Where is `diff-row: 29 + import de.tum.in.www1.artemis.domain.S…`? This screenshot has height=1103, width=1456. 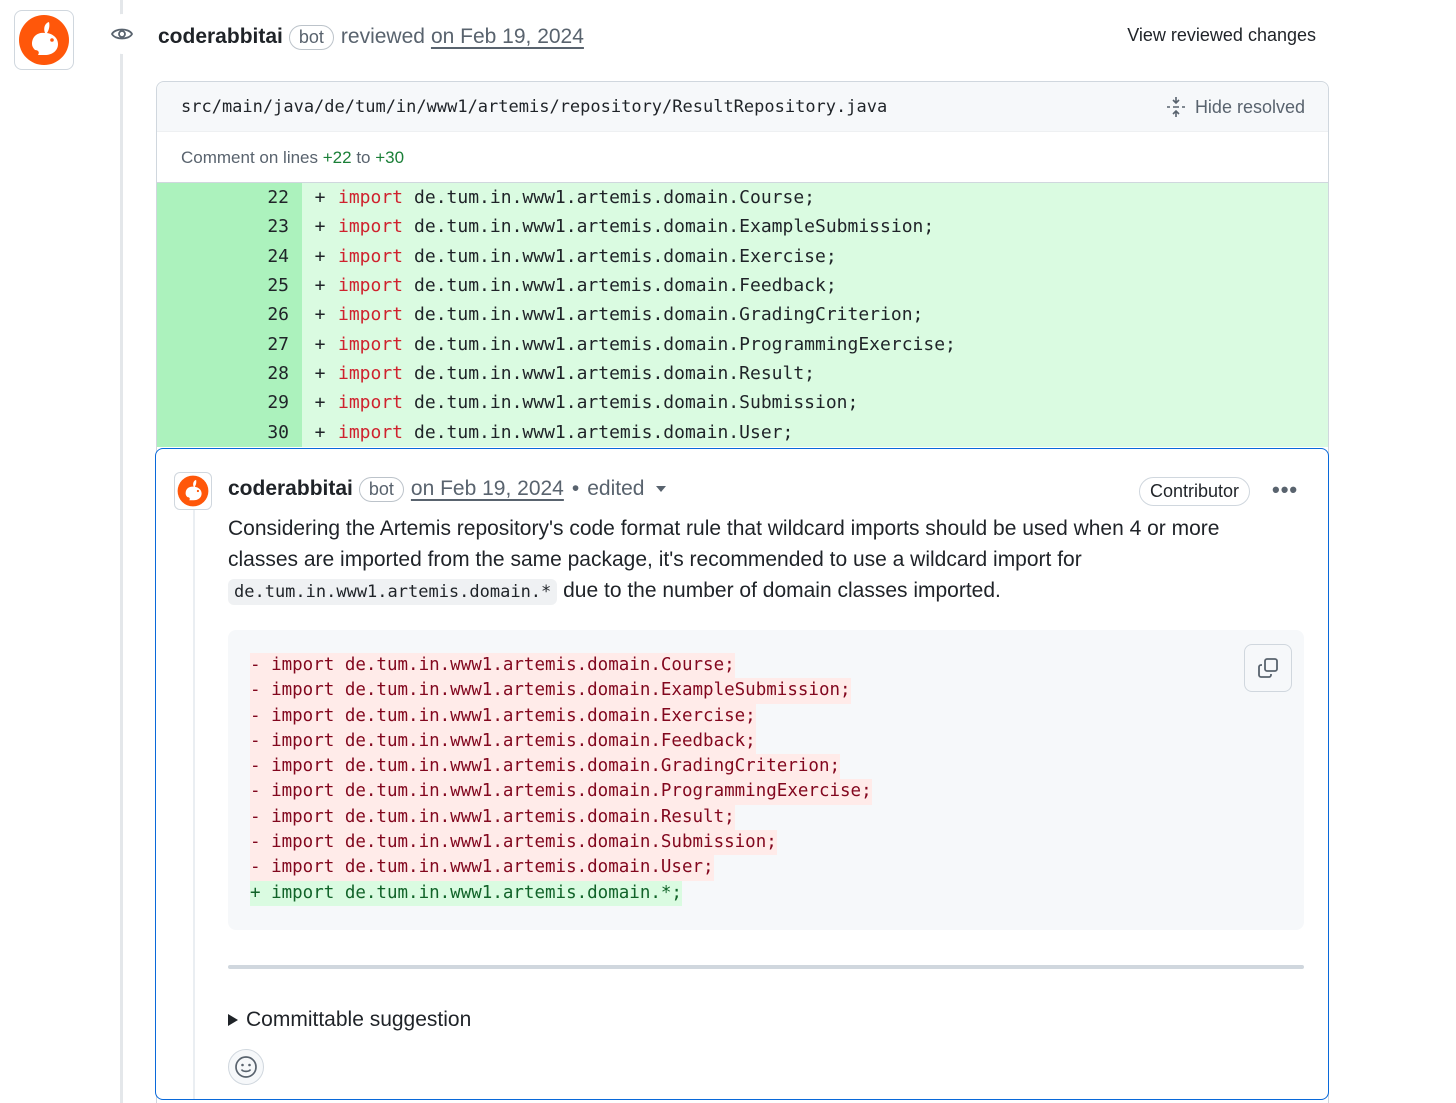
diff-row: 29 + import de.tum.in.www1.artemis.domain.S… is located at coordinates (742, 403).